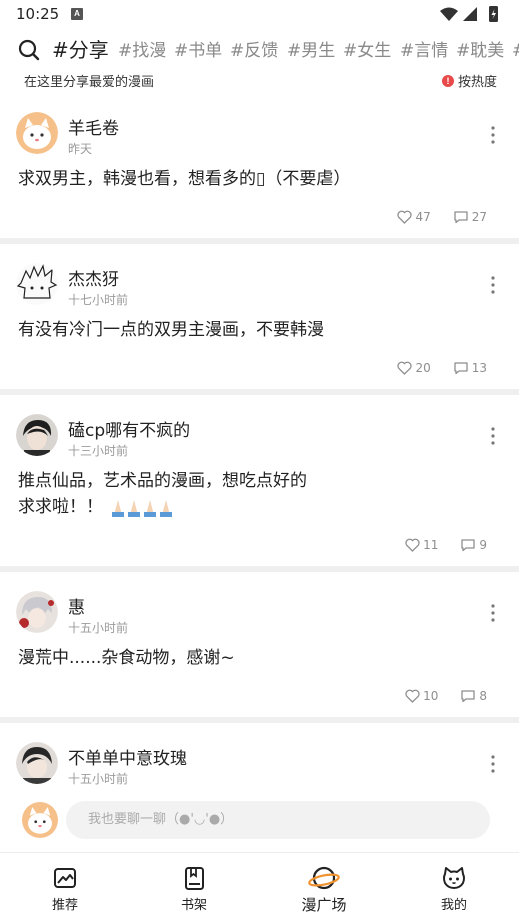 The width and height of the screenshot is (519, 922). Describe the element at coordinates (421, 696) in the screenshot. I see `like-button: 10` at that location.